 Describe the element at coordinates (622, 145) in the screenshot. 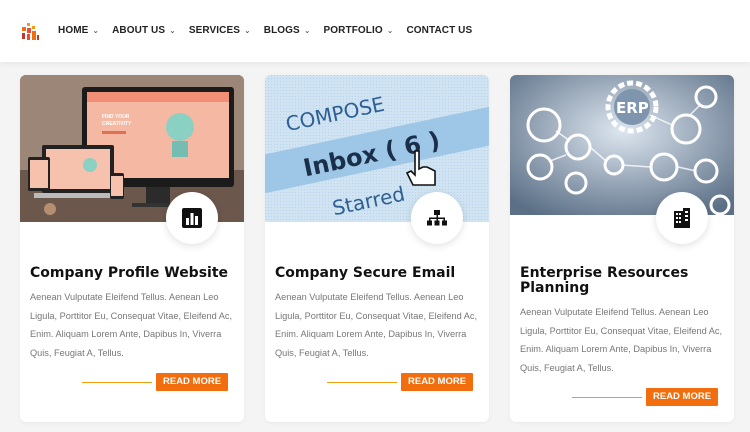

I see `card-image-erp: ERP` at that location.